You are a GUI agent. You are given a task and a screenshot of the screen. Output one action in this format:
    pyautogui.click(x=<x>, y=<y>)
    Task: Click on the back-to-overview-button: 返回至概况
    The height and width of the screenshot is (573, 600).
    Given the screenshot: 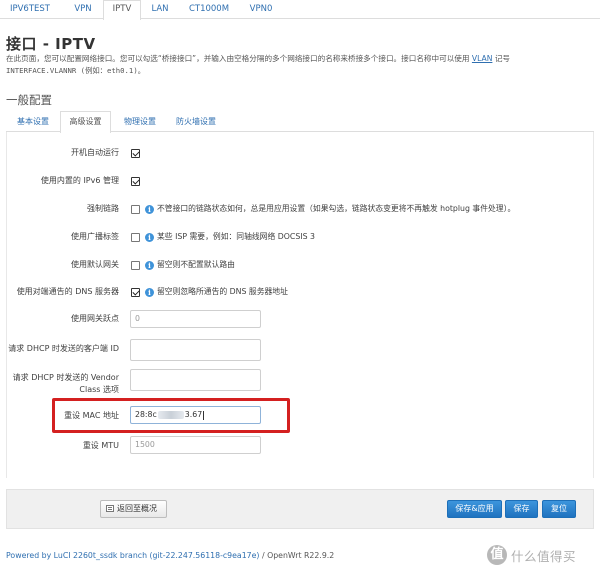 What is the action you would take?
    pyautogui.click(x=133, y=509)
    